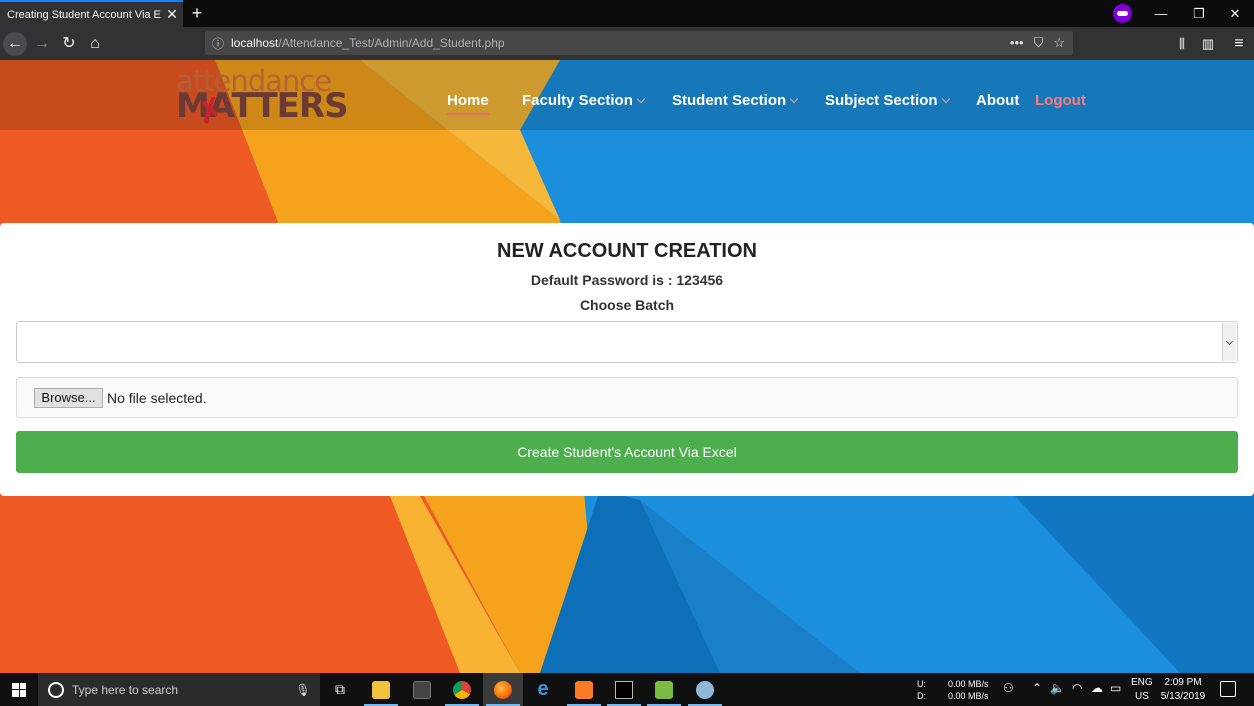 This screenshot has height=706, width=1254. What do you see at coordinates (1142, 696) in the screenshot?
I see `region-code: US` at bounding box center [1142, 696].